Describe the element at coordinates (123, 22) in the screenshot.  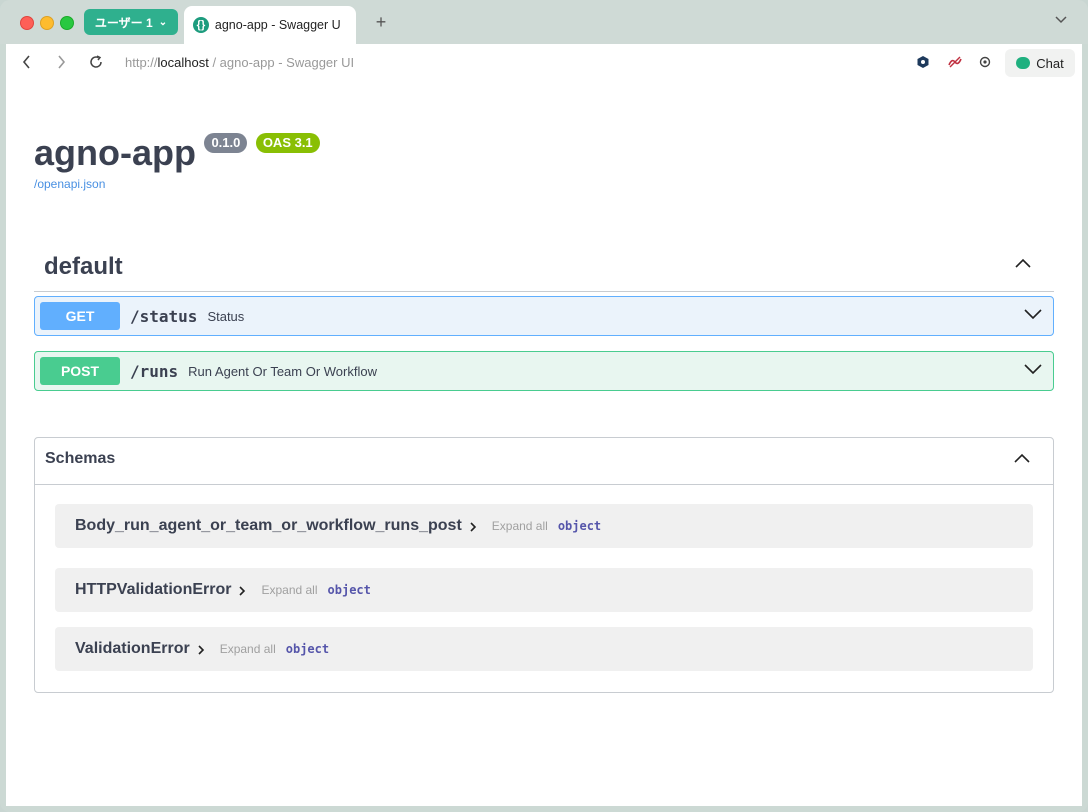
I see `profile-label: ユーザー 1` at that location.